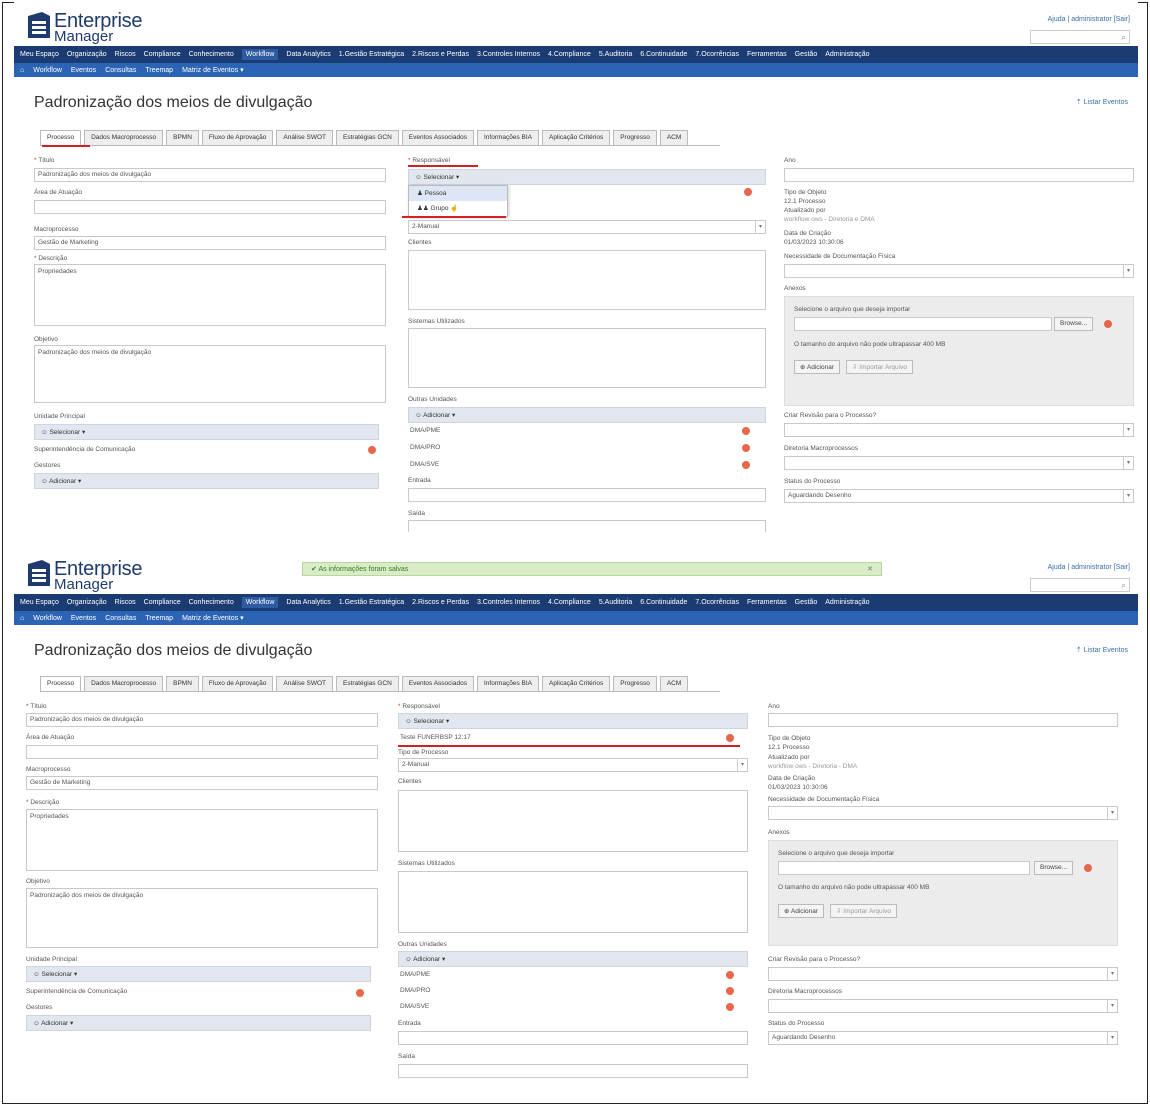 The image size is (1150, 1106). I want to click on outras-add-button: ☺ Adicionar ▾, so click(587, 415).